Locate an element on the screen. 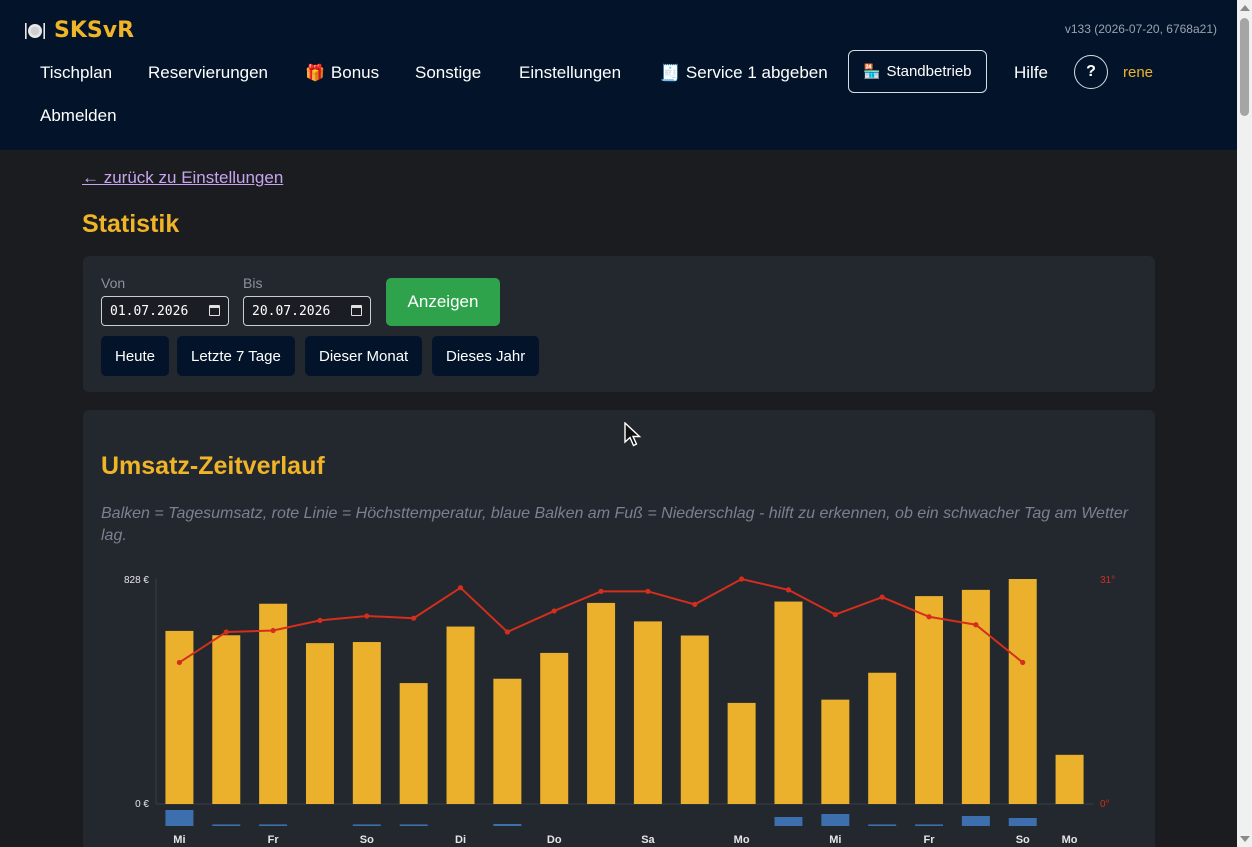 The height and width of the screenshot is (847, 1252). back-to-settings-link: ← zurück zu Einstellungen is located at coordinates (182, 178).